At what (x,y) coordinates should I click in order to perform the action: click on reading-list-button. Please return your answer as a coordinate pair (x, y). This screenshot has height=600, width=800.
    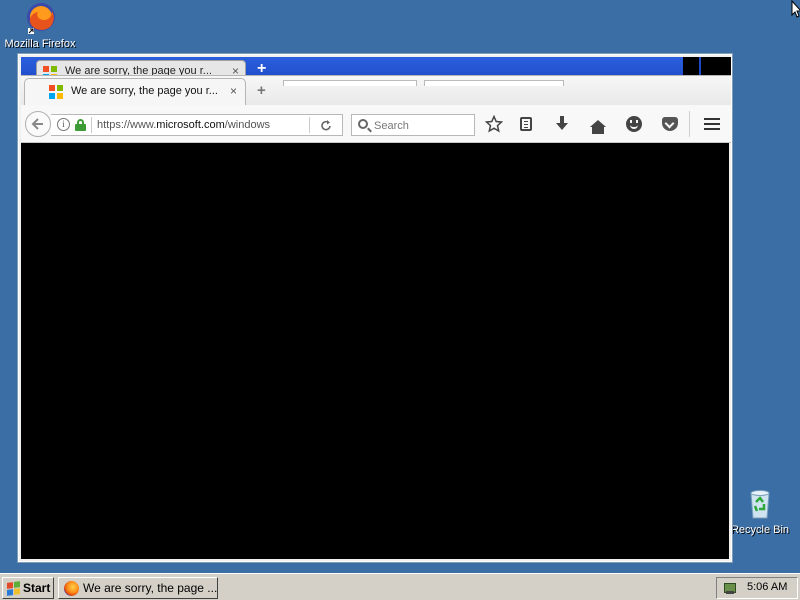
    Looking at the image, I should click on (526, 124).